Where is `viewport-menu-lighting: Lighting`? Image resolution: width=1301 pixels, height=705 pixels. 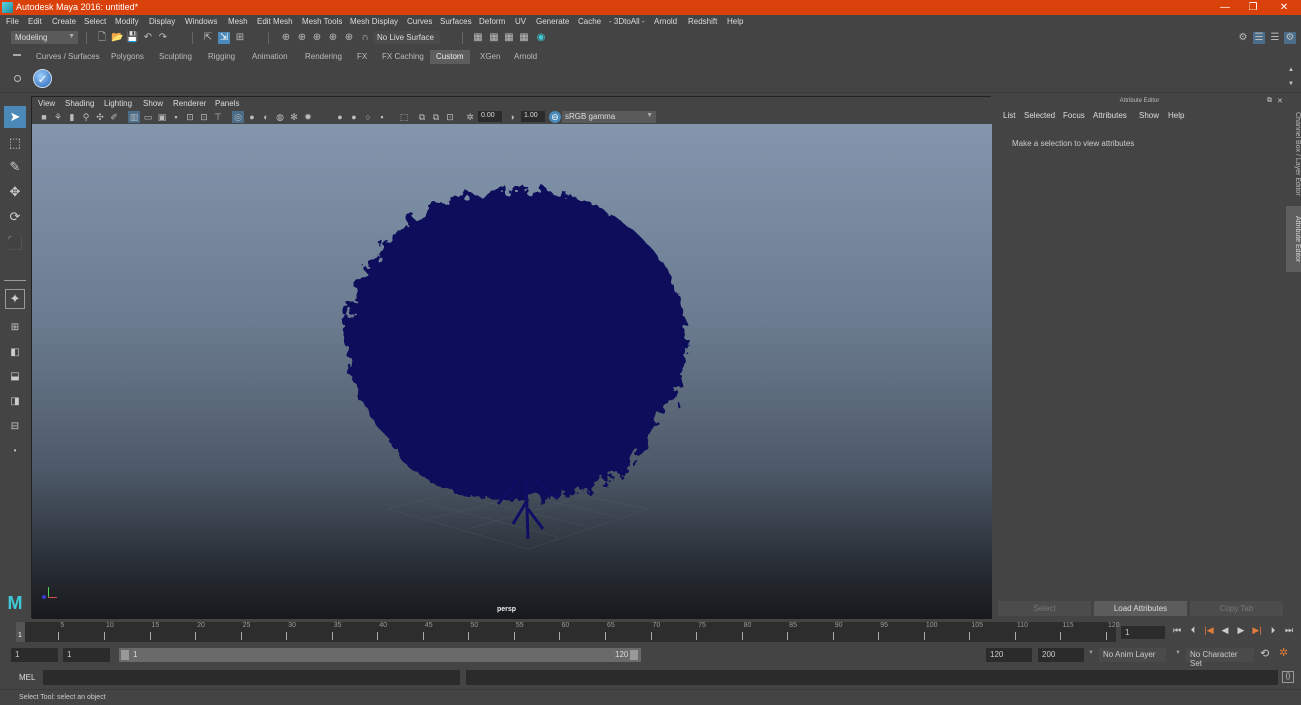
viewport-menu-lighting: Lighting is located at coordinates (118, 103).